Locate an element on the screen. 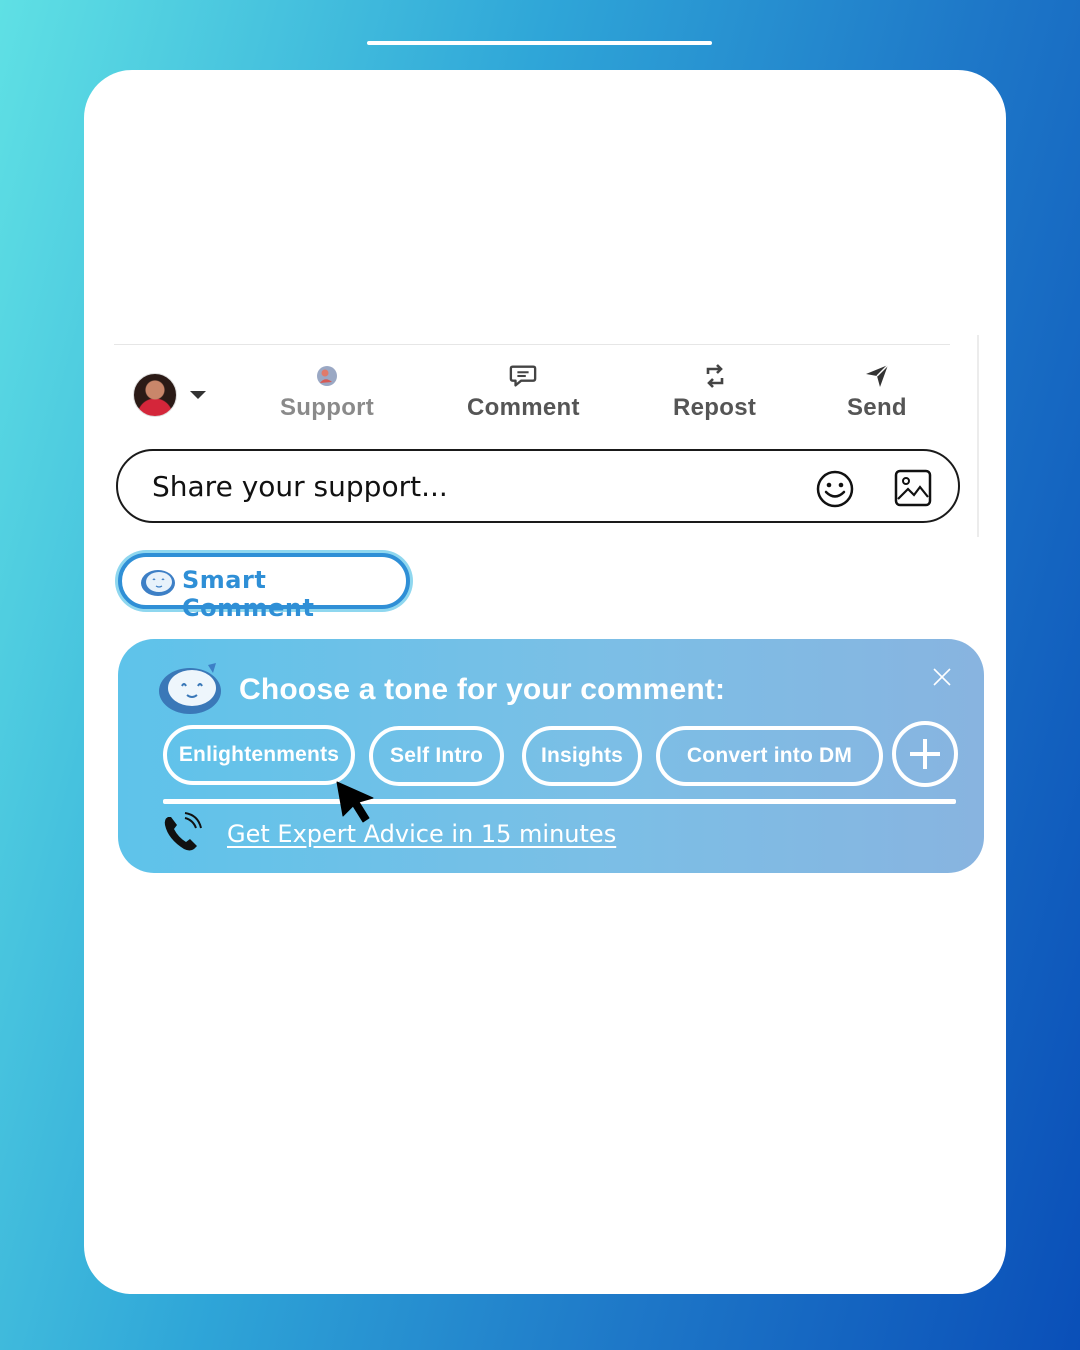 The height and width of the screenshot is (1350, 1080). tone-self-intro: Self Intro is located at coordinates (436, 756).